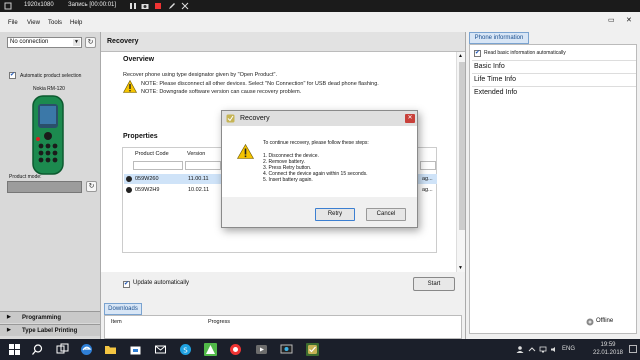 The height and width of the screenshot is (360, 640). I want to click on offline-status-icon, so click(590, 322).